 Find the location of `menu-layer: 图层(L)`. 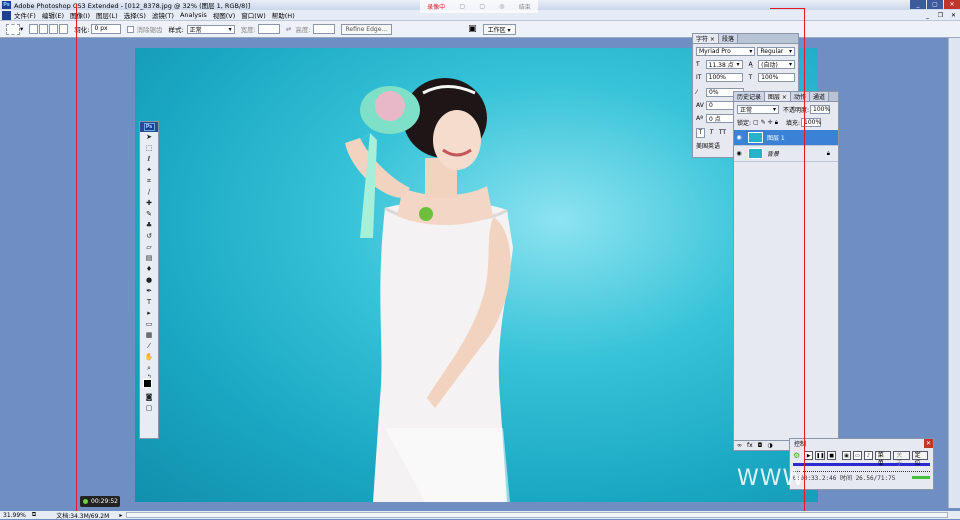

menu-layer: 图层(L) is located at coordinates (107, 15).